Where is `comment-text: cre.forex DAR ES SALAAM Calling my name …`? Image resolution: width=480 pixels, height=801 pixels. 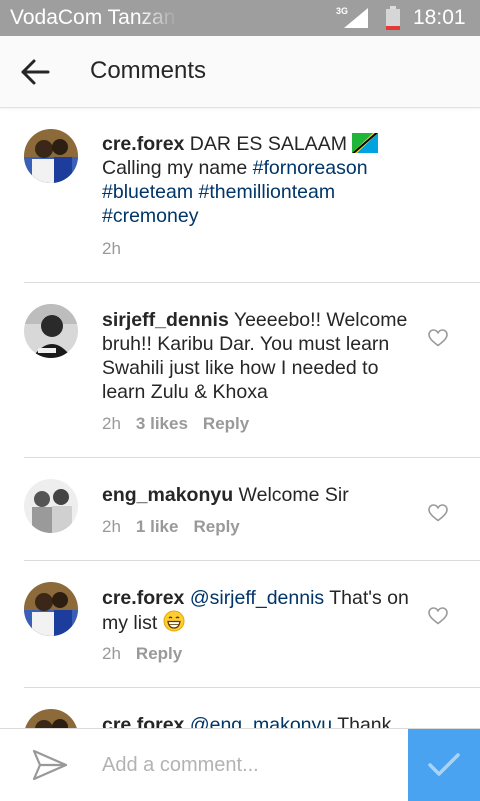 comment-text: cre.forex DAR ES SALAAM Calling my name … is located at coordinates (260, 180).